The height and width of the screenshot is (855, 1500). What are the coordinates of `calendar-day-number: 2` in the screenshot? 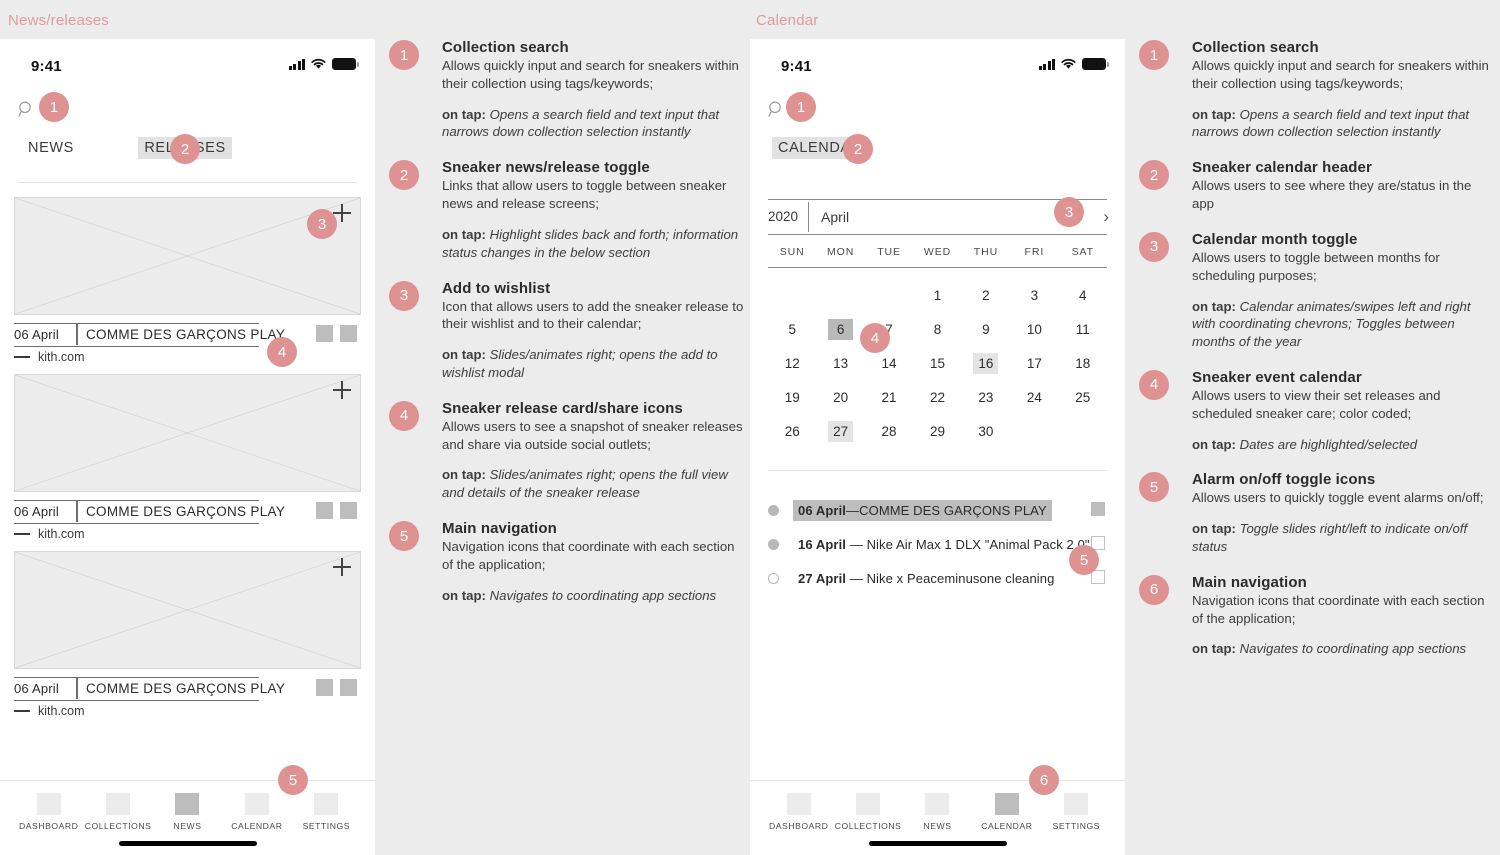 It's located at (986, 295).